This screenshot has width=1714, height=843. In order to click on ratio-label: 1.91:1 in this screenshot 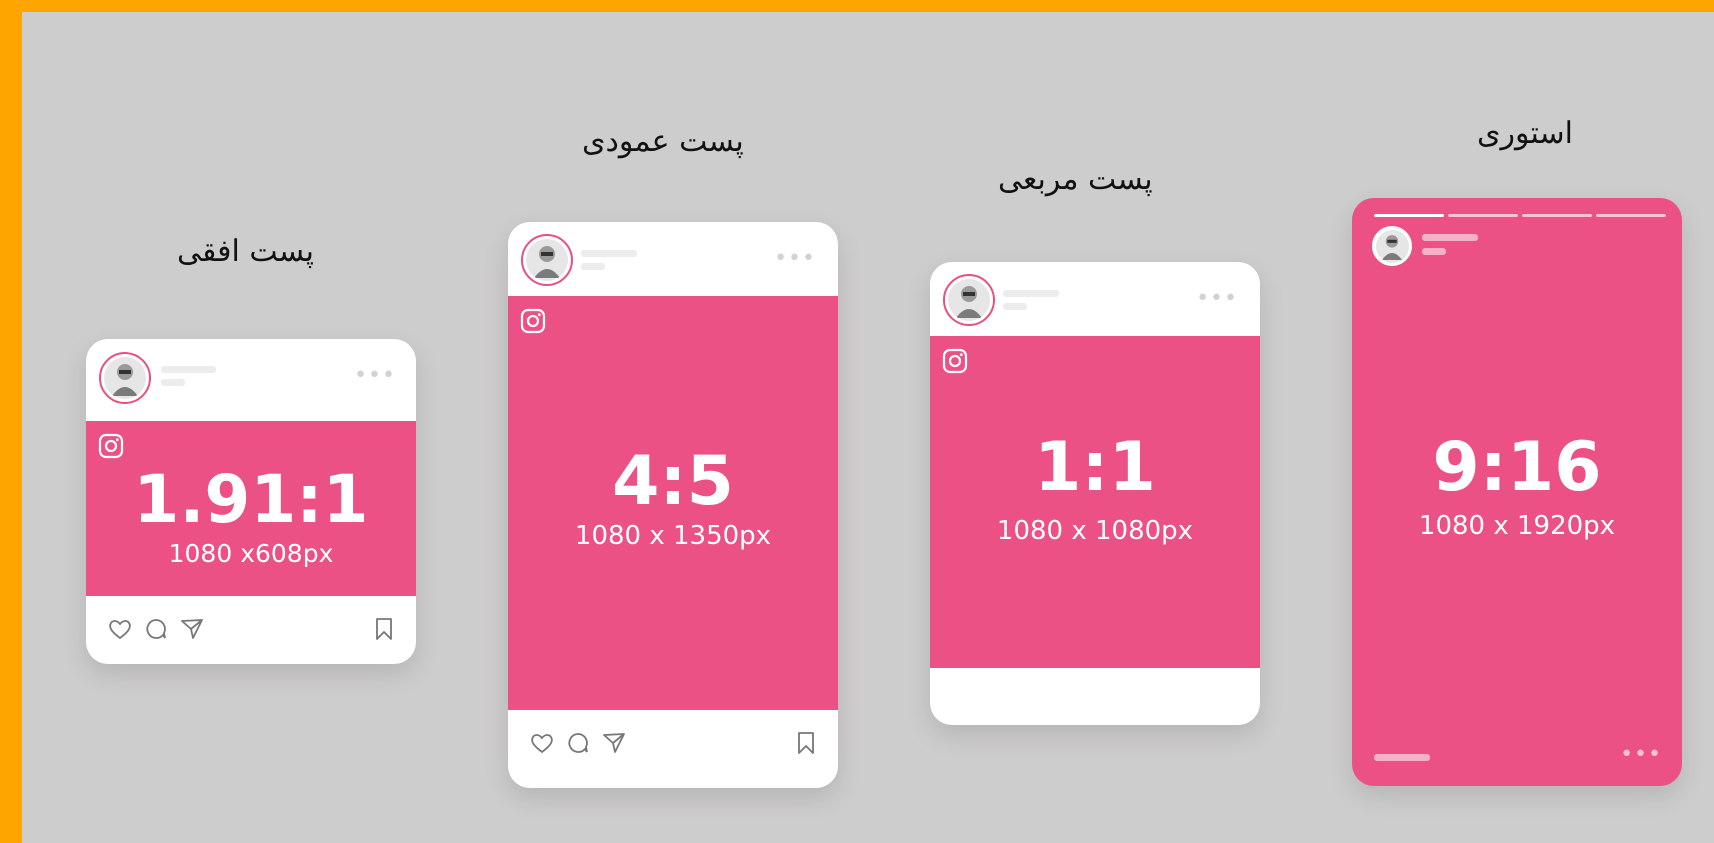, I will do `click(251, 499)`.